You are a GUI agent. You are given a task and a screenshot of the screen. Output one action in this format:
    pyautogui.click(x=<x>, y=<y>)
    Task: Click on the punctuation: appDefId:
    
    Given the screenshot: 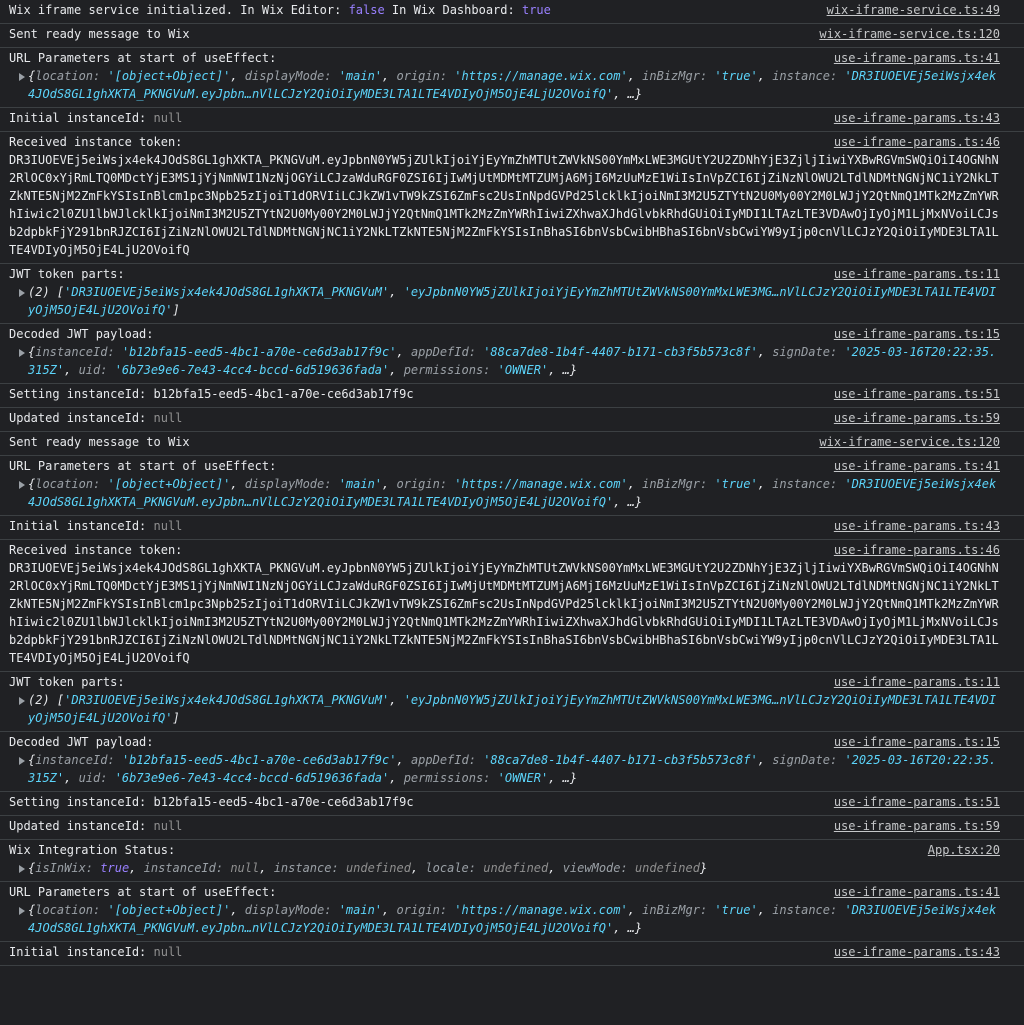 What is the action you would take?
    pyautogui.click(x=447, y=352)
    